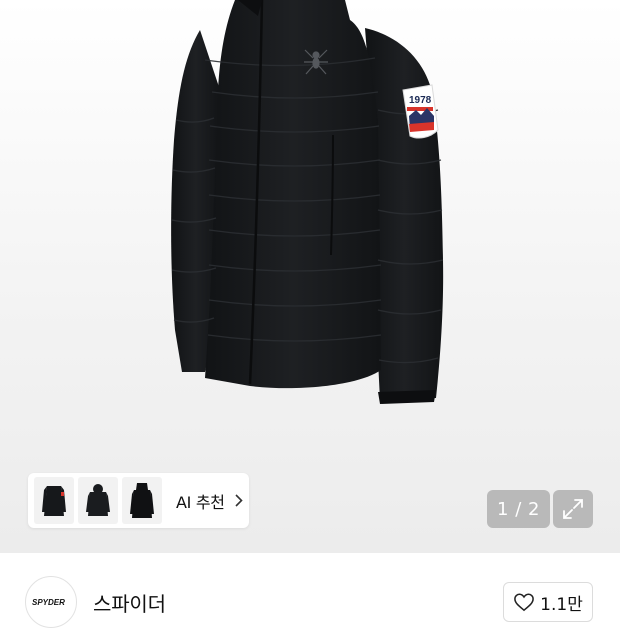  What do you see at coordinates (420, 100) in the screenshot?
I see `svg-text: 1978` at bounding box center [420, 100].